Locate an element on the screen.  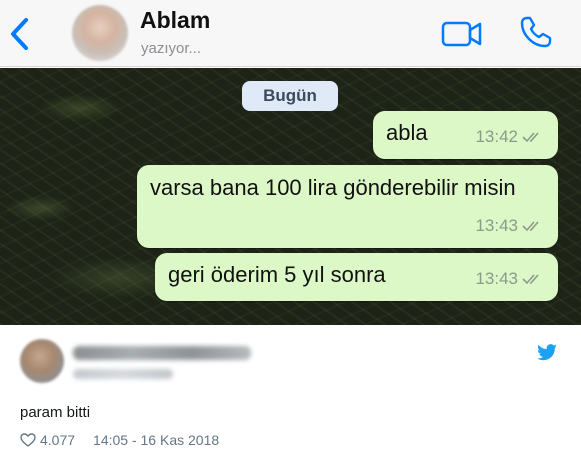
tweet-timestamp: 14:05 - 16 Kas 2018 is located at coordinates (156, 440).